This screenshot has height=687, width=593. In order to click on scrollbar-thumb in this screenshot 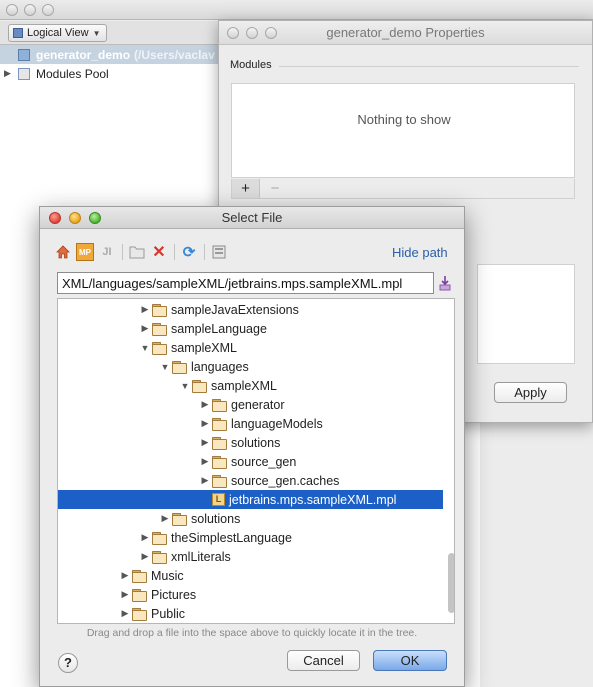, I will do `click(451, 583)`.